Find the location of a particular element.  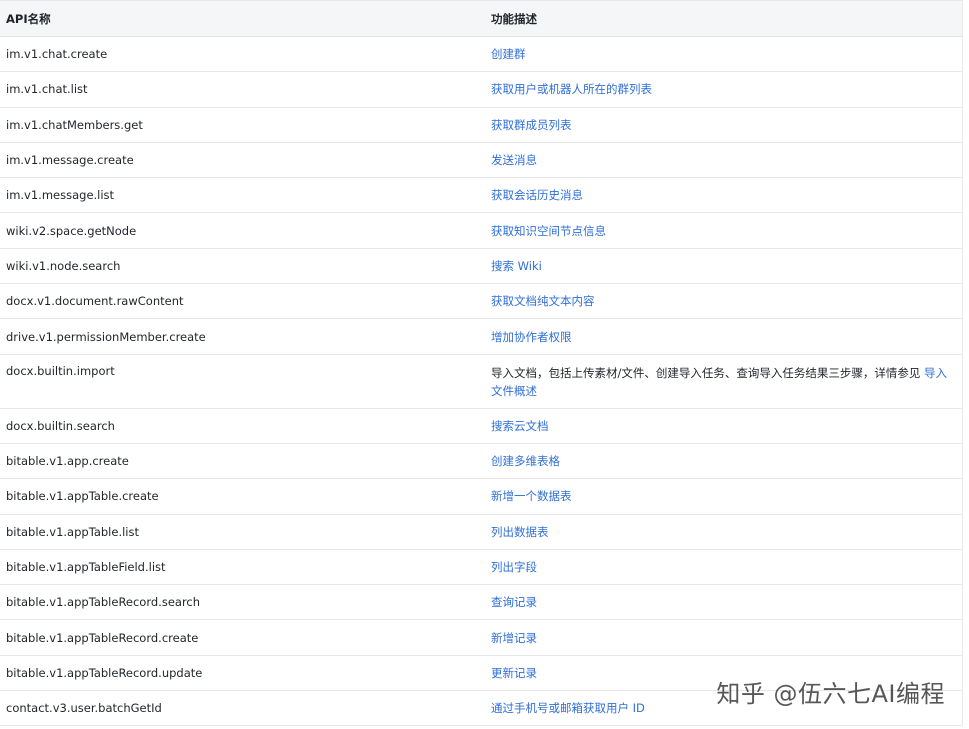

api-name-cell: wiki.v2.space.getNode is located at coordinates (71, 230).